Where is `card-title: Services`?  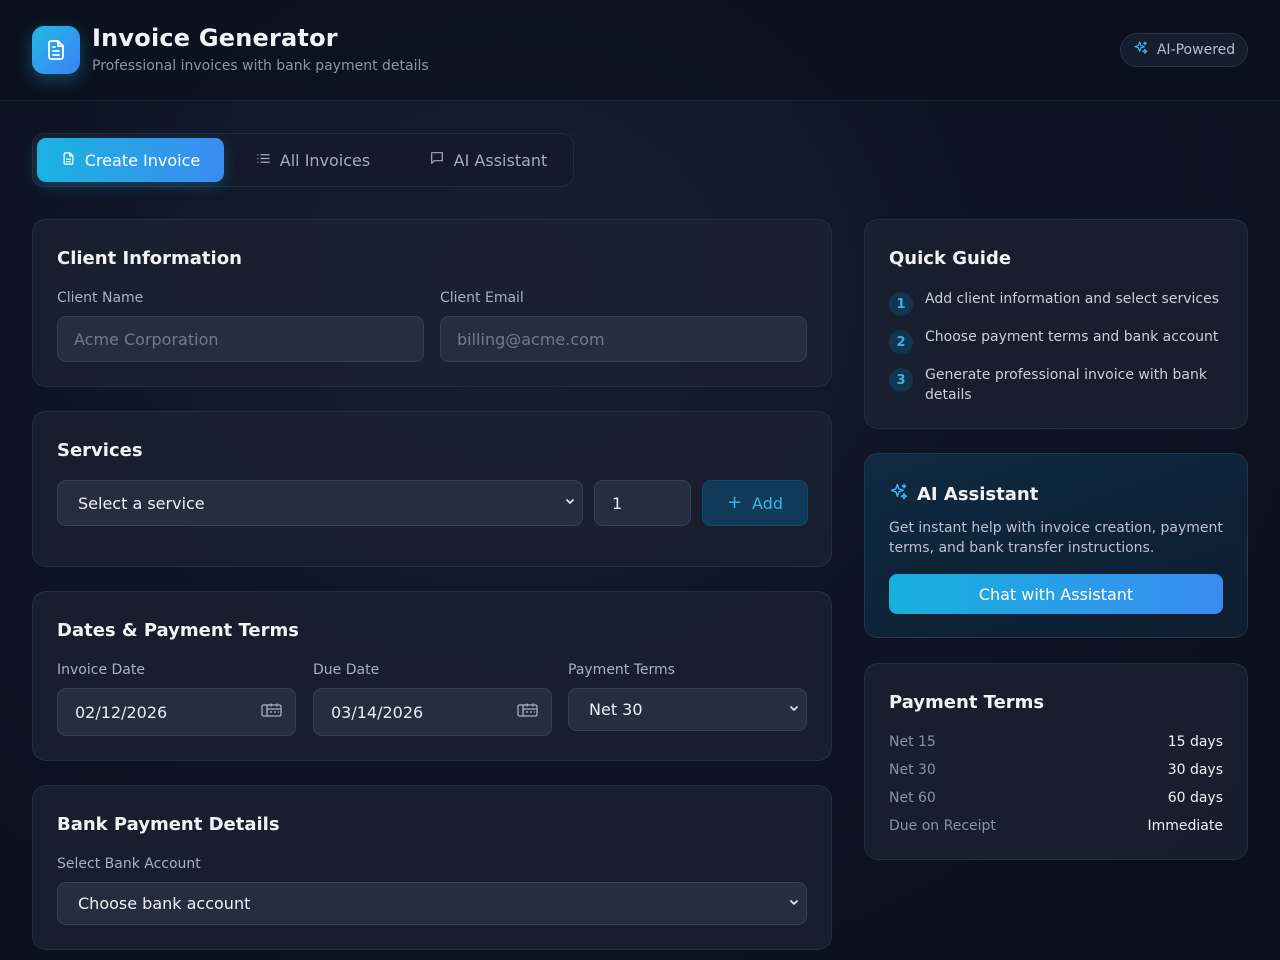 card-title: Services is located at coordinates (100, 450).